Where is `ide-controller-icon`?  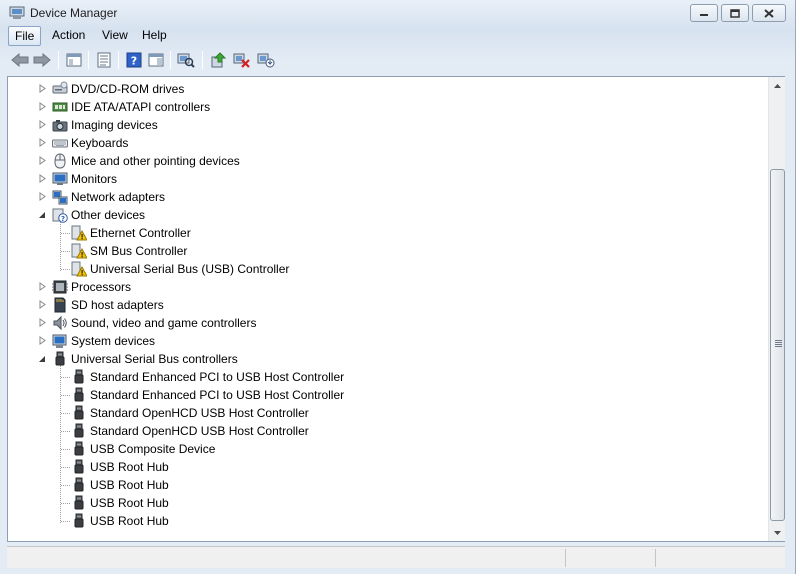
ide-controller-icon is located at coordinates (60, 107).